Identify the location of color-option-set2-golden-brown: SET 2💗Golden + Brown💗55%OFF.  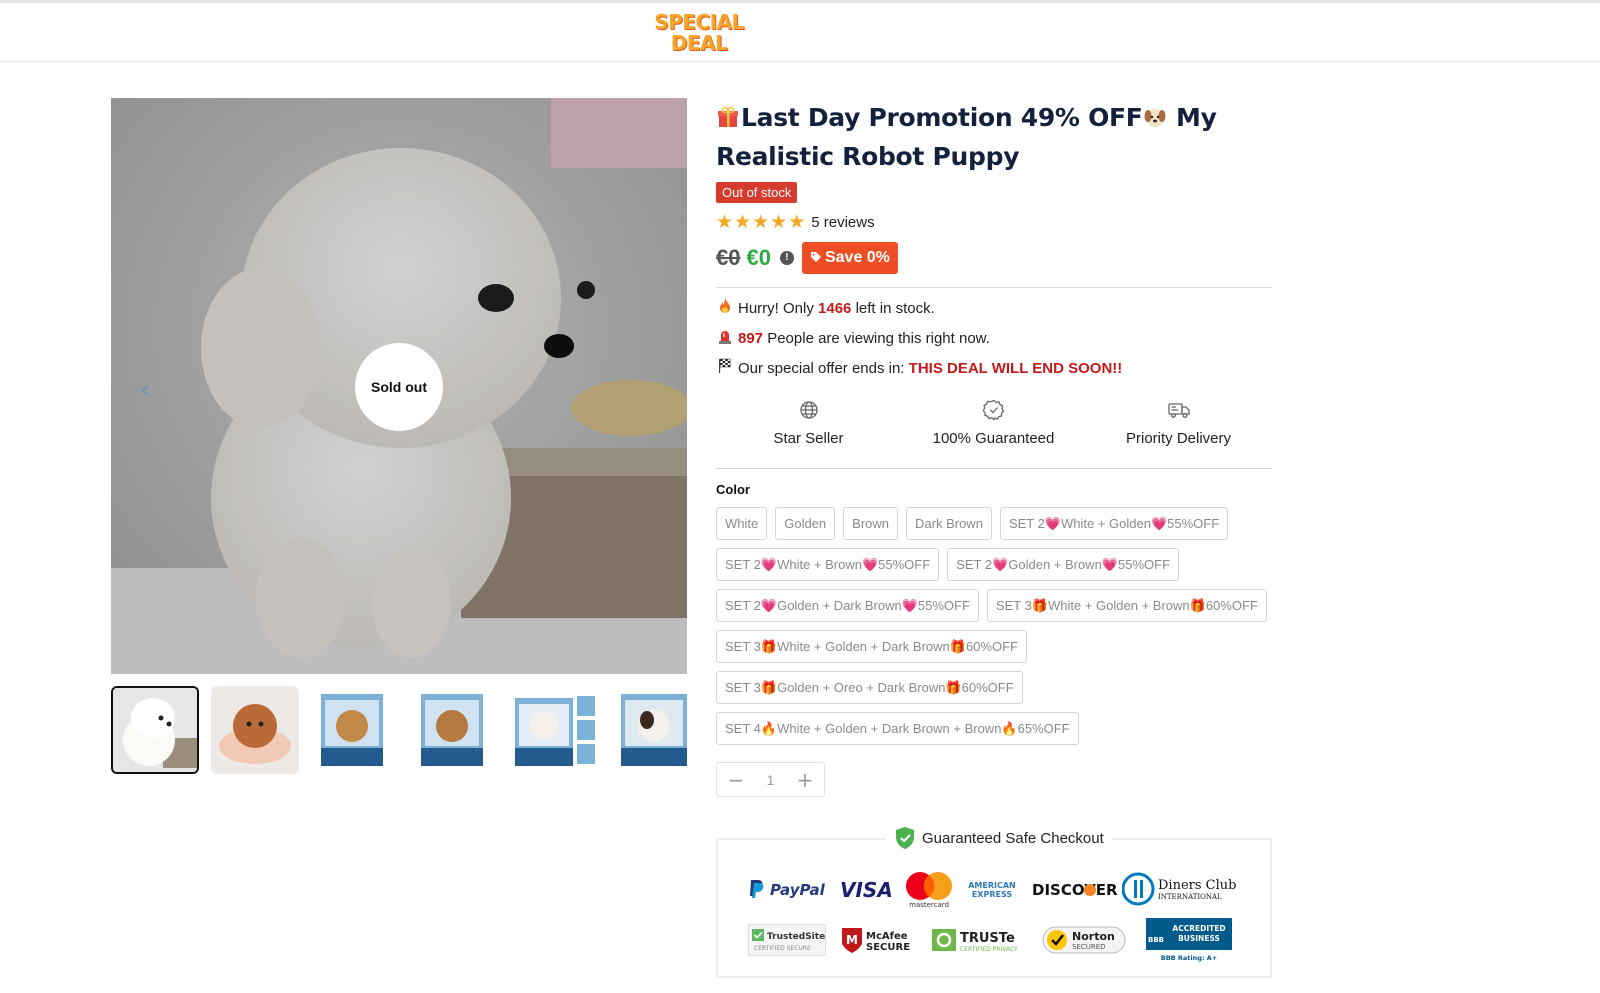
(1063, 564).